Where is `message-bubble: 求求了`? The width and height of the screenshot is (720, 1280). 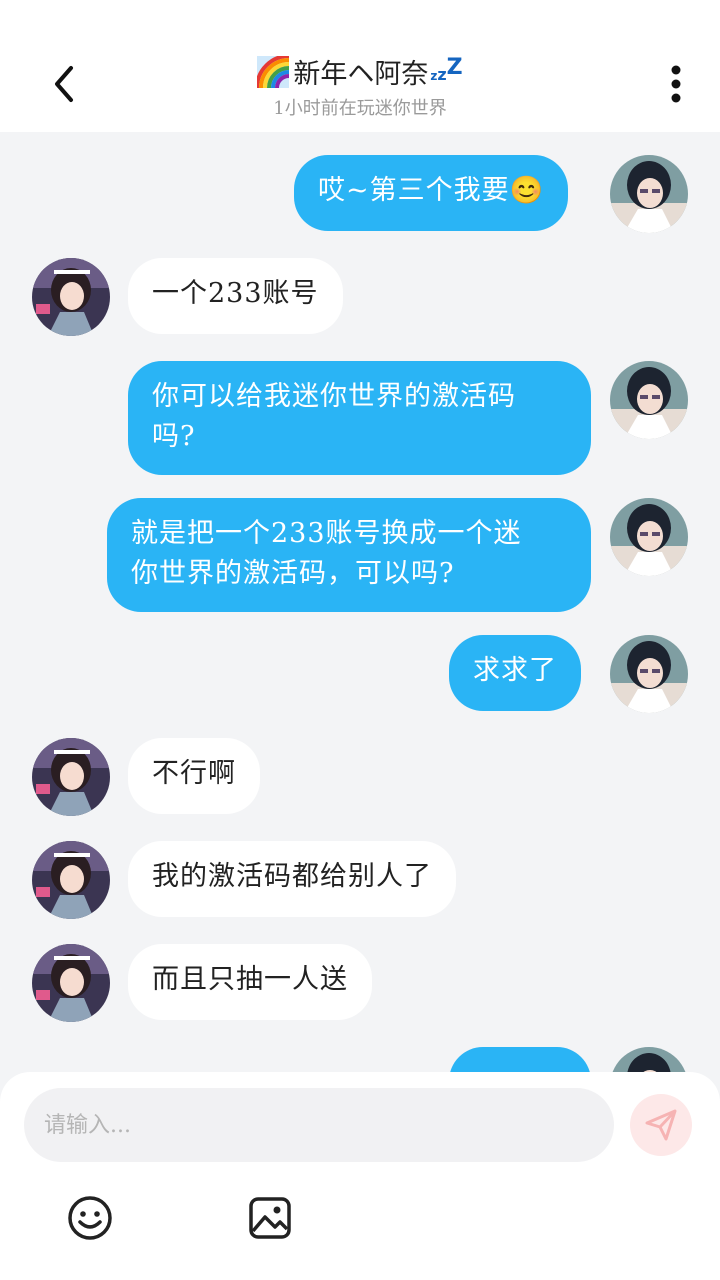
message-bubble: 求求了 is located at coordinates (515, 673).